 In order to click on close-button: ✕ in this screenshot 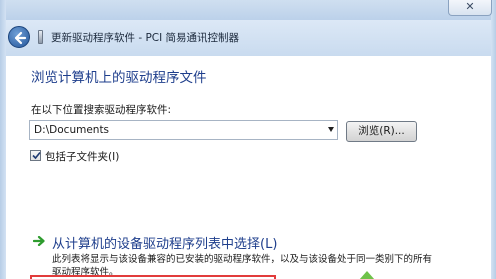, I will do `click(470, 8)`.